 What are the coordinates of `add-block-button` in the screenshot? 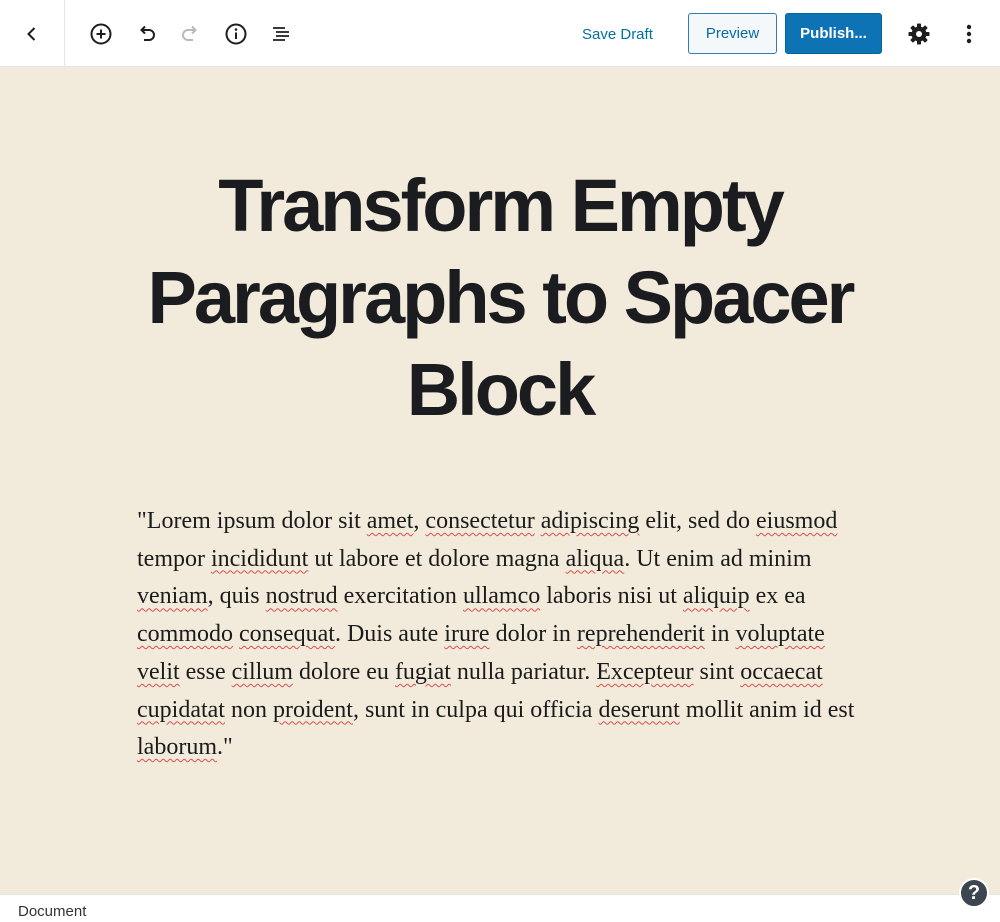 It's located at (101, 34).